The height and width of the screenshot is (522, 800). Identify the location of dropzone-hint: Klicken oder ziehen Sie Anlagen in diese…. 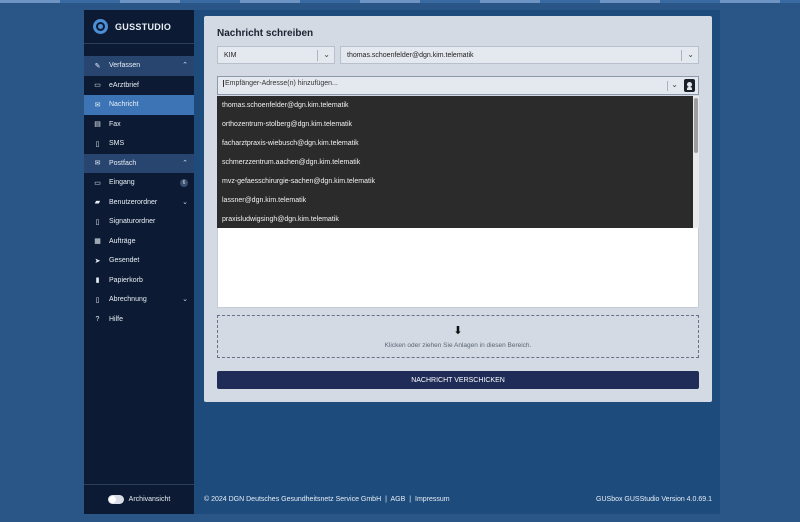
(458, 345).